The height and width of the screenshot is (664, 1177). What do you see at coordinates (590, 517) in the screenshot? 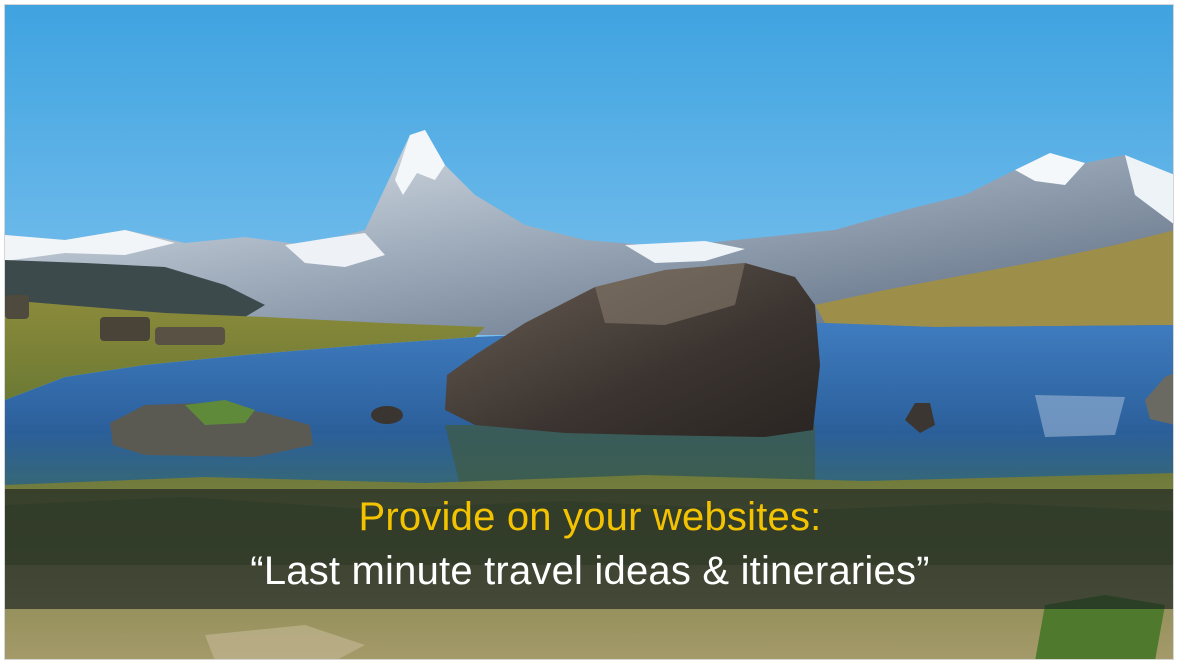
I see `caption-headline: Provide on your websites:` at bounding box center [590, 517].